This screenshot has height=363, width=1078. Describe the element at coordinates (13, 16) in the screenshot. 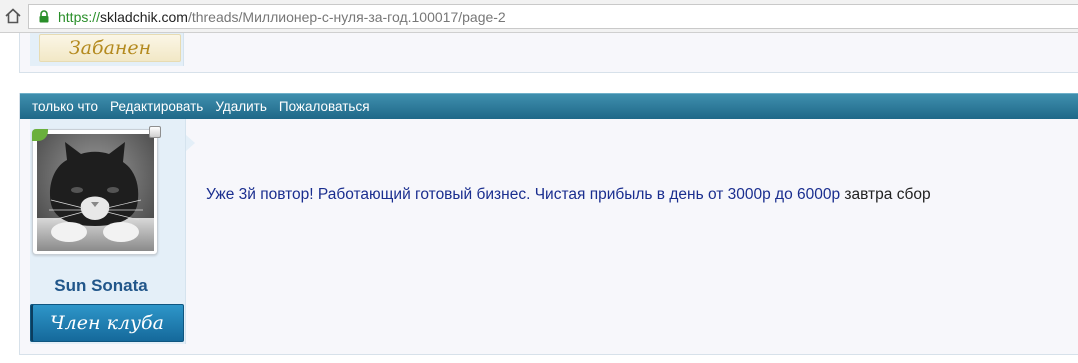

I see `home-icon` at that location.